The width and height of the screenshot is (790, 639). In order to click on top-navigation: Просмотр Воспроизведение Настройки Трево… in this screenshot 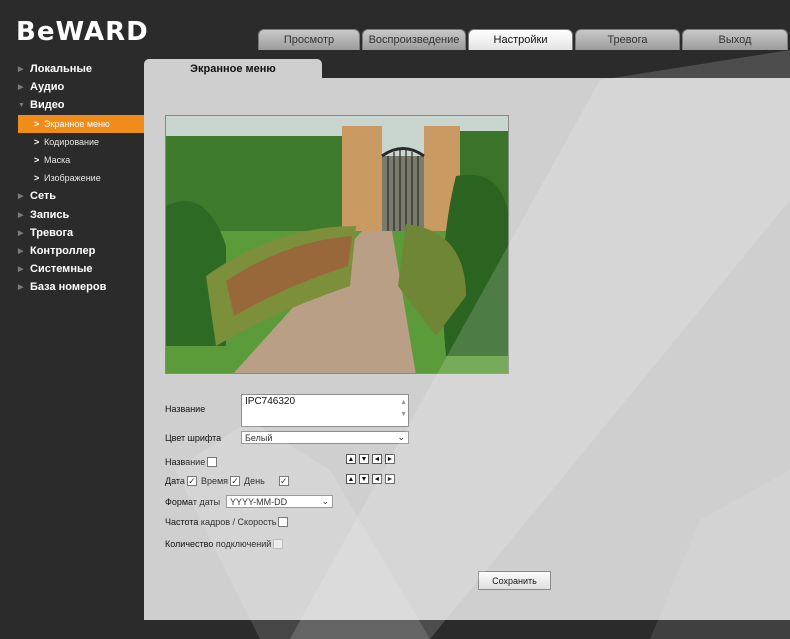, I will do `click(523, 39)`.